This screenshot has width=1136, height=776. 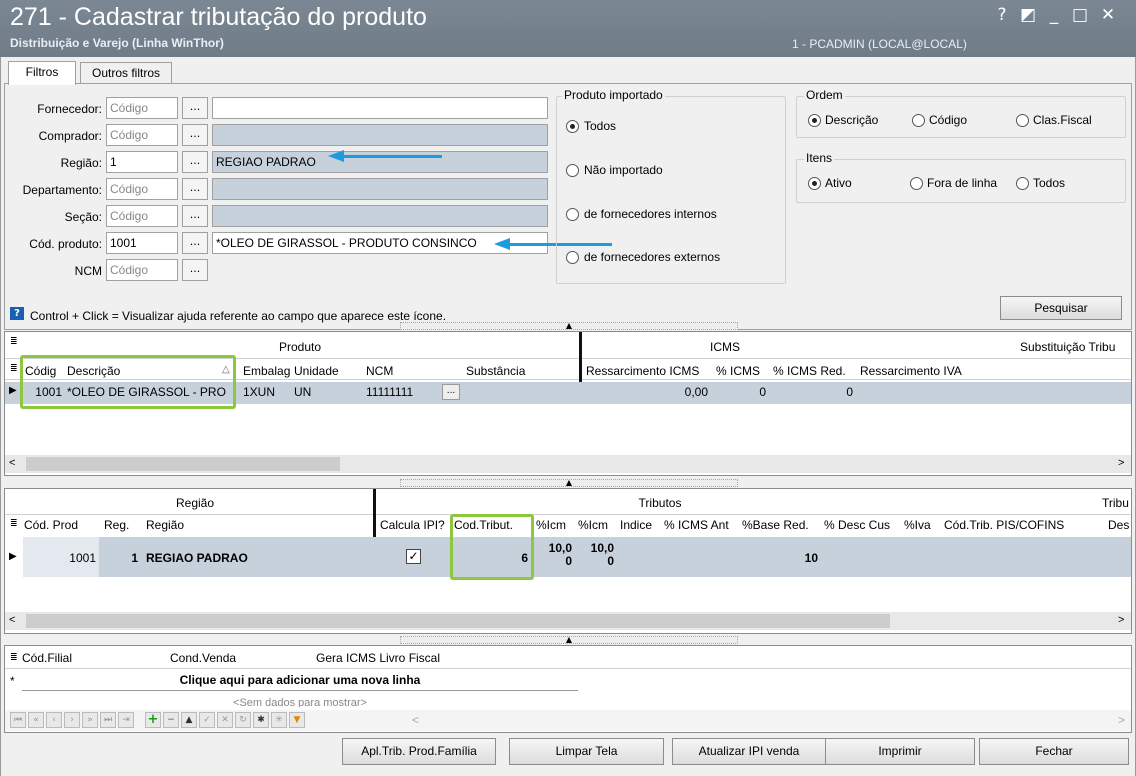 What do you see at coordinates (42, 73) in the screenshot?
I see `tab-filtros: Filtros` at bounding box center [42, 73].